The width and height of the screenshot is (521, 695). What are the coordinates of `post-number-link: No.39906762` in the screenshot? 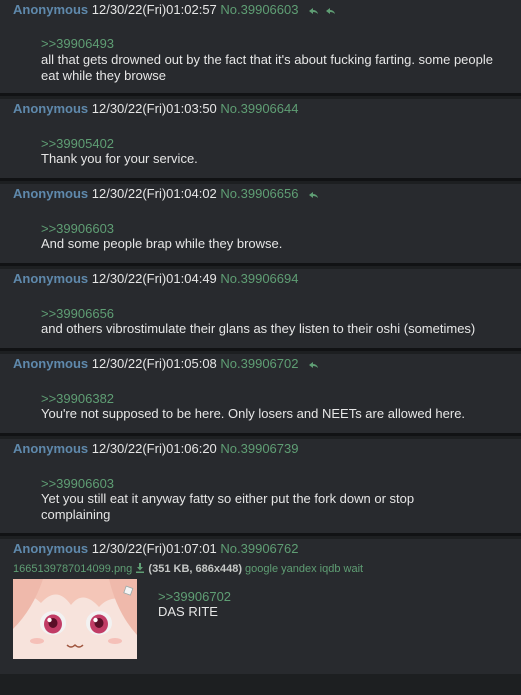 It's located at (259, 548).